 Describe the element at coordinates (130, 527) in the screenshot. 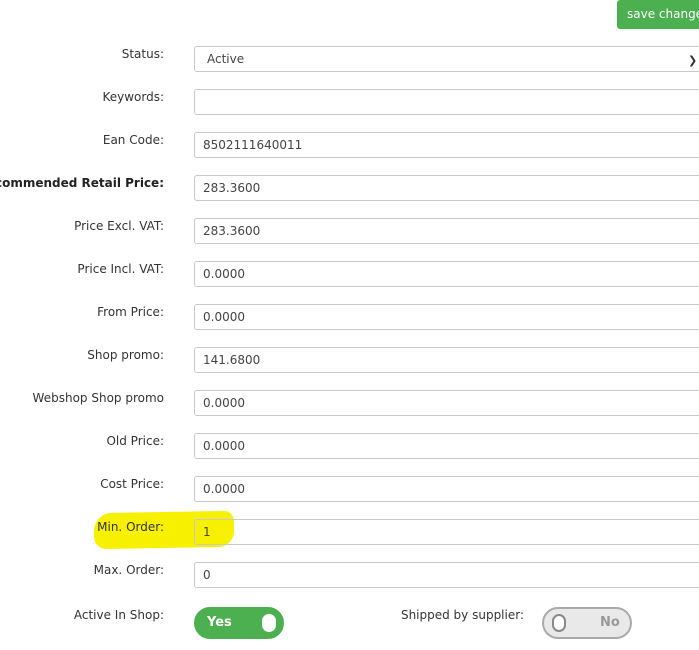

I see `min-order-label: Min. Order:` at that location.